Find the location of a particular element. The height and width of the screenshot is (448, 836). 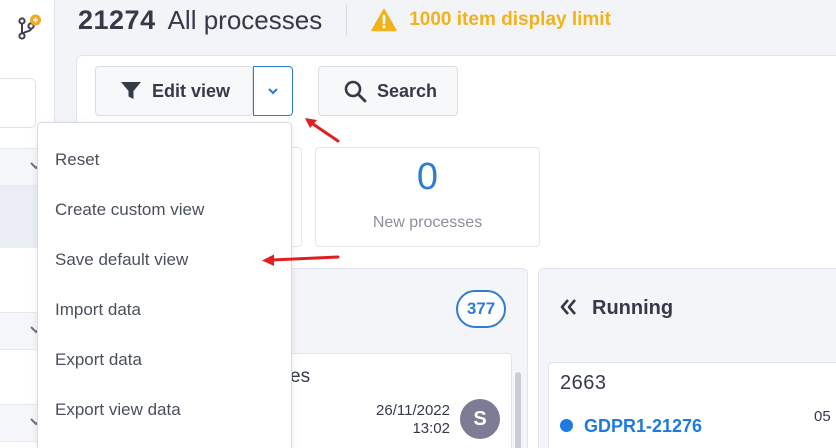

menu-item-create-custom-view: Create custom view is located at coordinates (129, 210).